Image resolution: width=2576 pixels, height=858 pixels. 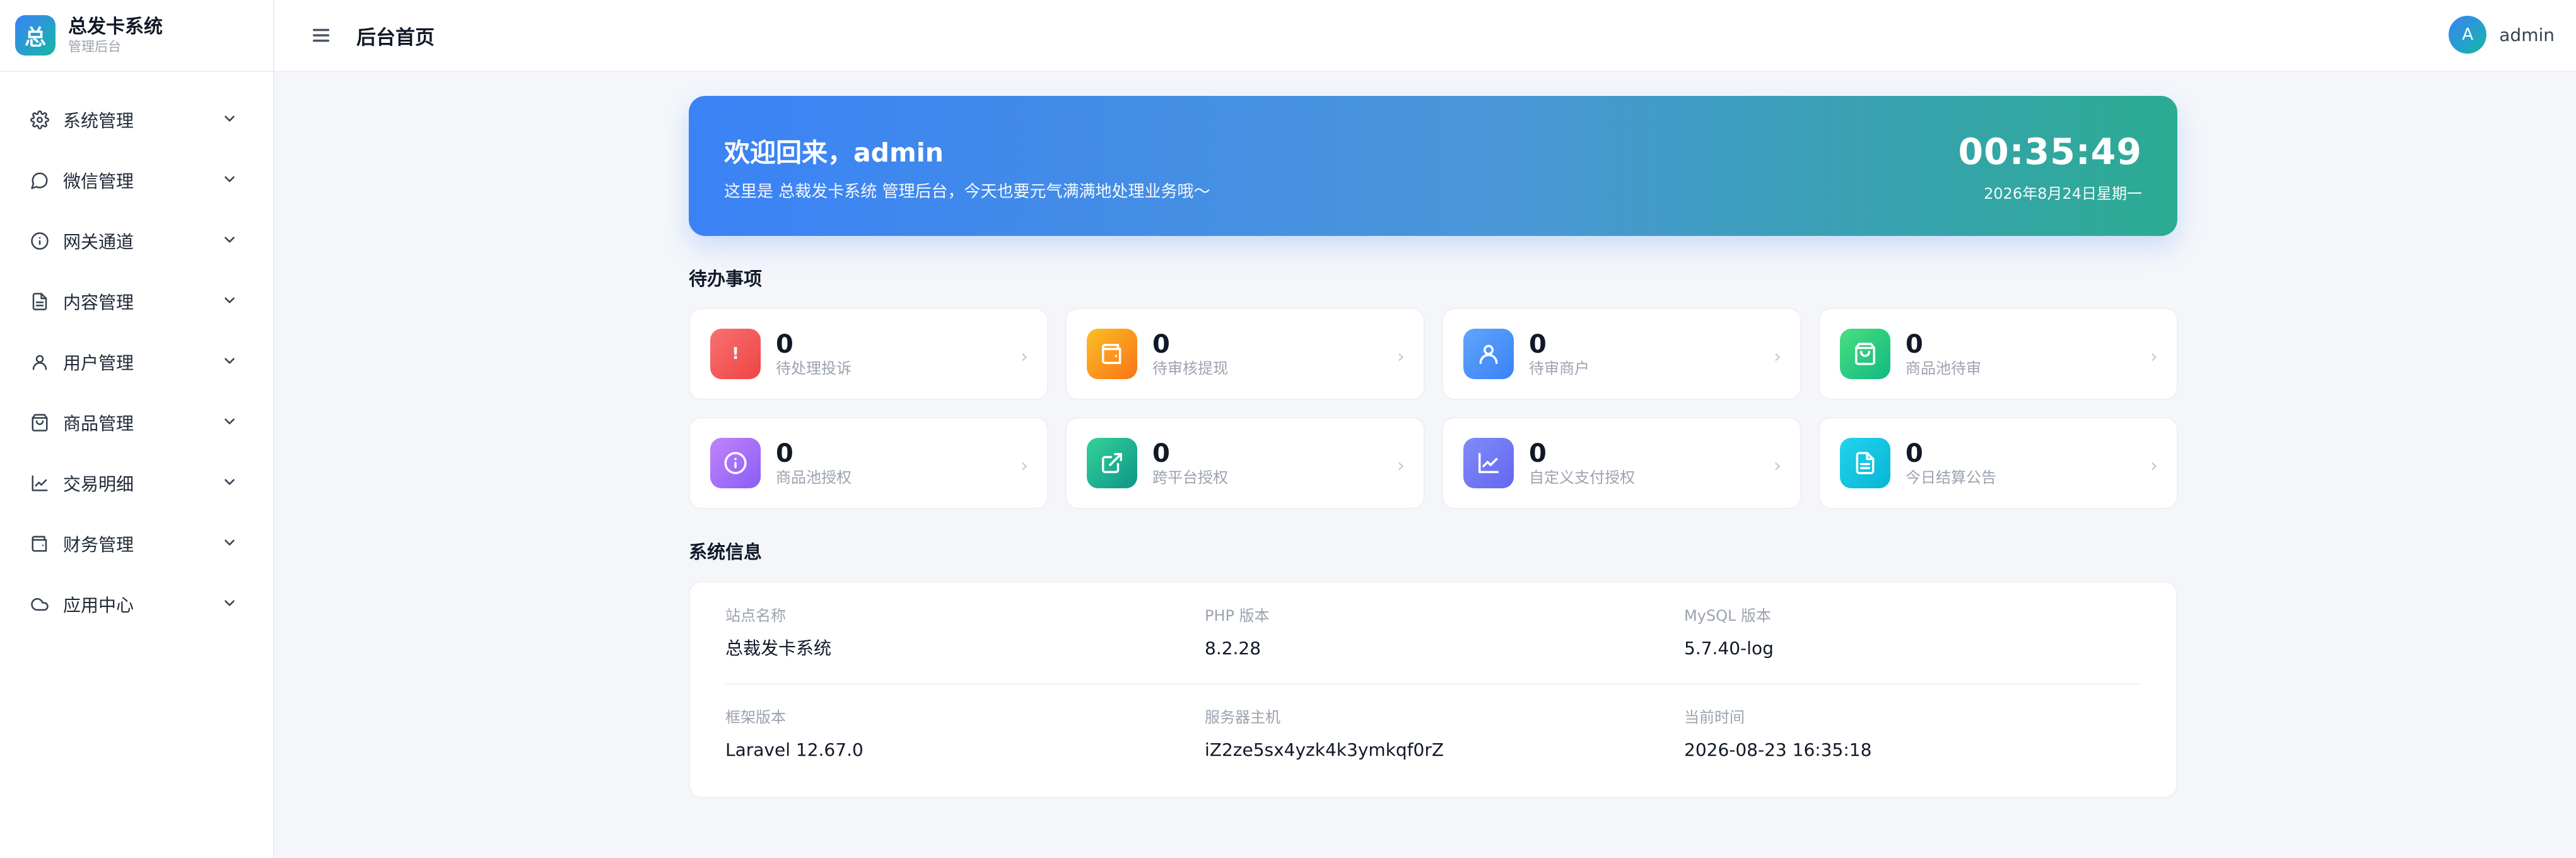 What do you see at coordinates (794, 734) in the screenshot?
I see `info-framework-version: 框架版本 Laravel 12.67.0` at bounding box center [794, 734].